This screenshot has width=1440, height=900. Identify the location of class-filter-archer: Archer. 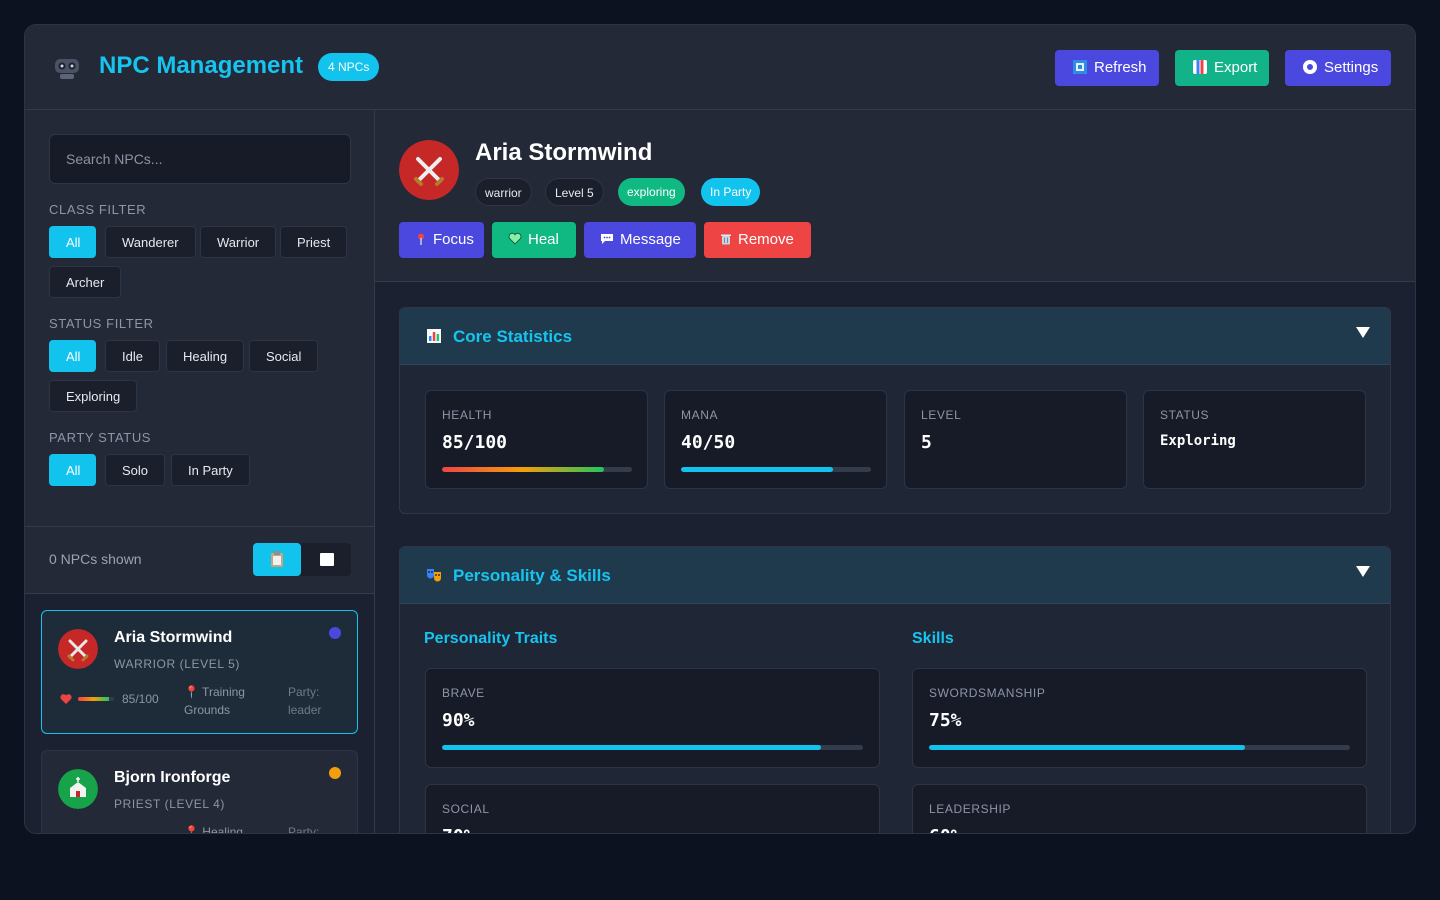
(85, 282).